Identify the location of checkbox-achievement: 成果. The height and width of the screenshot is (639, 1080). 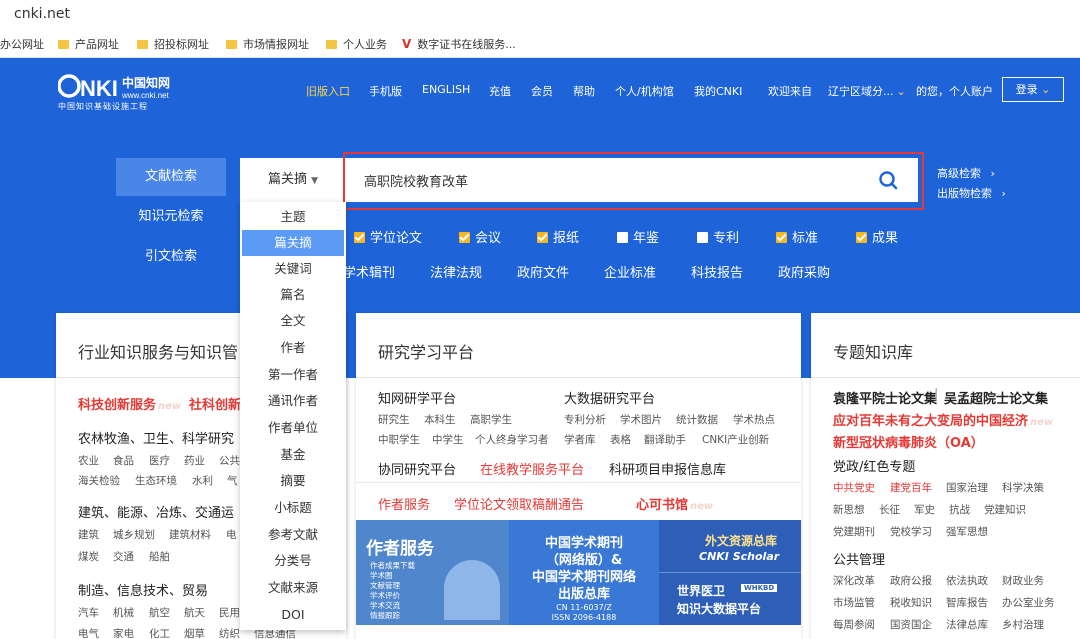
(877, 236).